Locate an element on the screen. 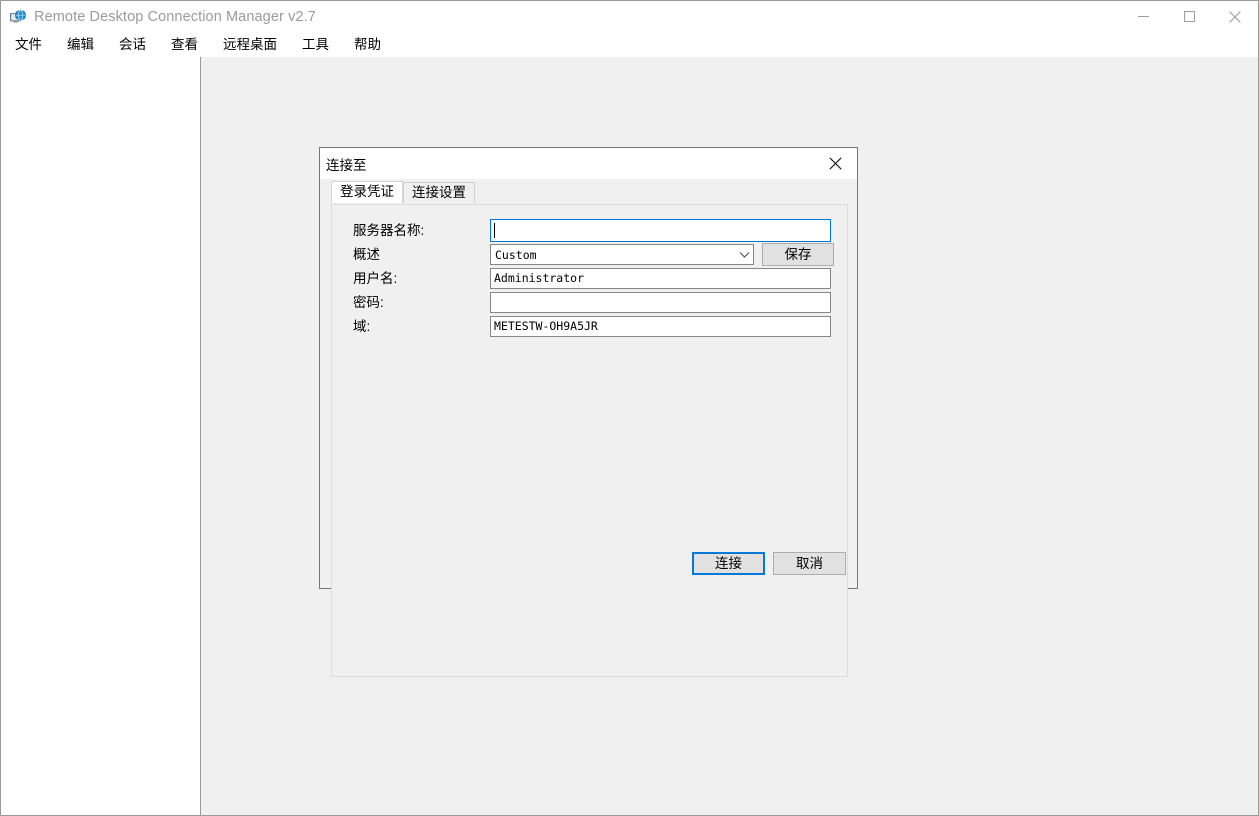 Image resolution: width=1259 pixels, height=816 pixels. menu-item-remote-desktop: 远程桌面 is located at coordinates (250, 45).